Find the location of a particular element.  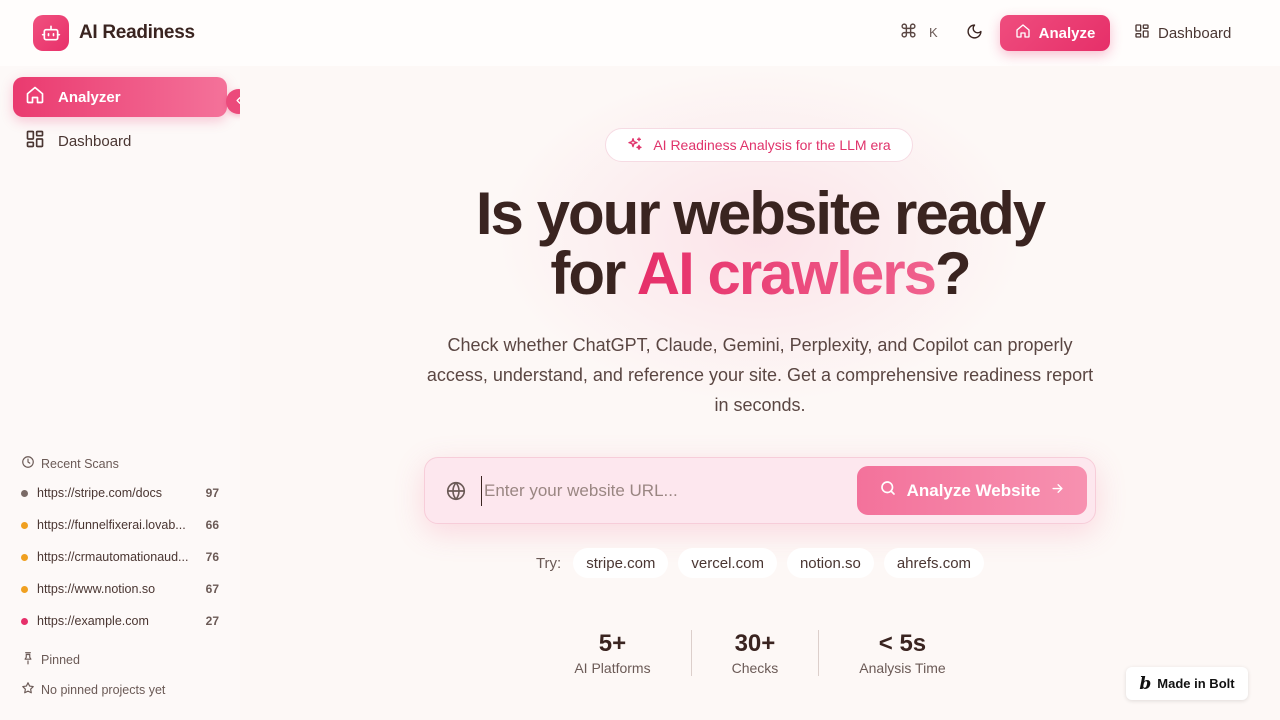

analyze-website-label: Analyze Website is located at coordinates (973, 490).